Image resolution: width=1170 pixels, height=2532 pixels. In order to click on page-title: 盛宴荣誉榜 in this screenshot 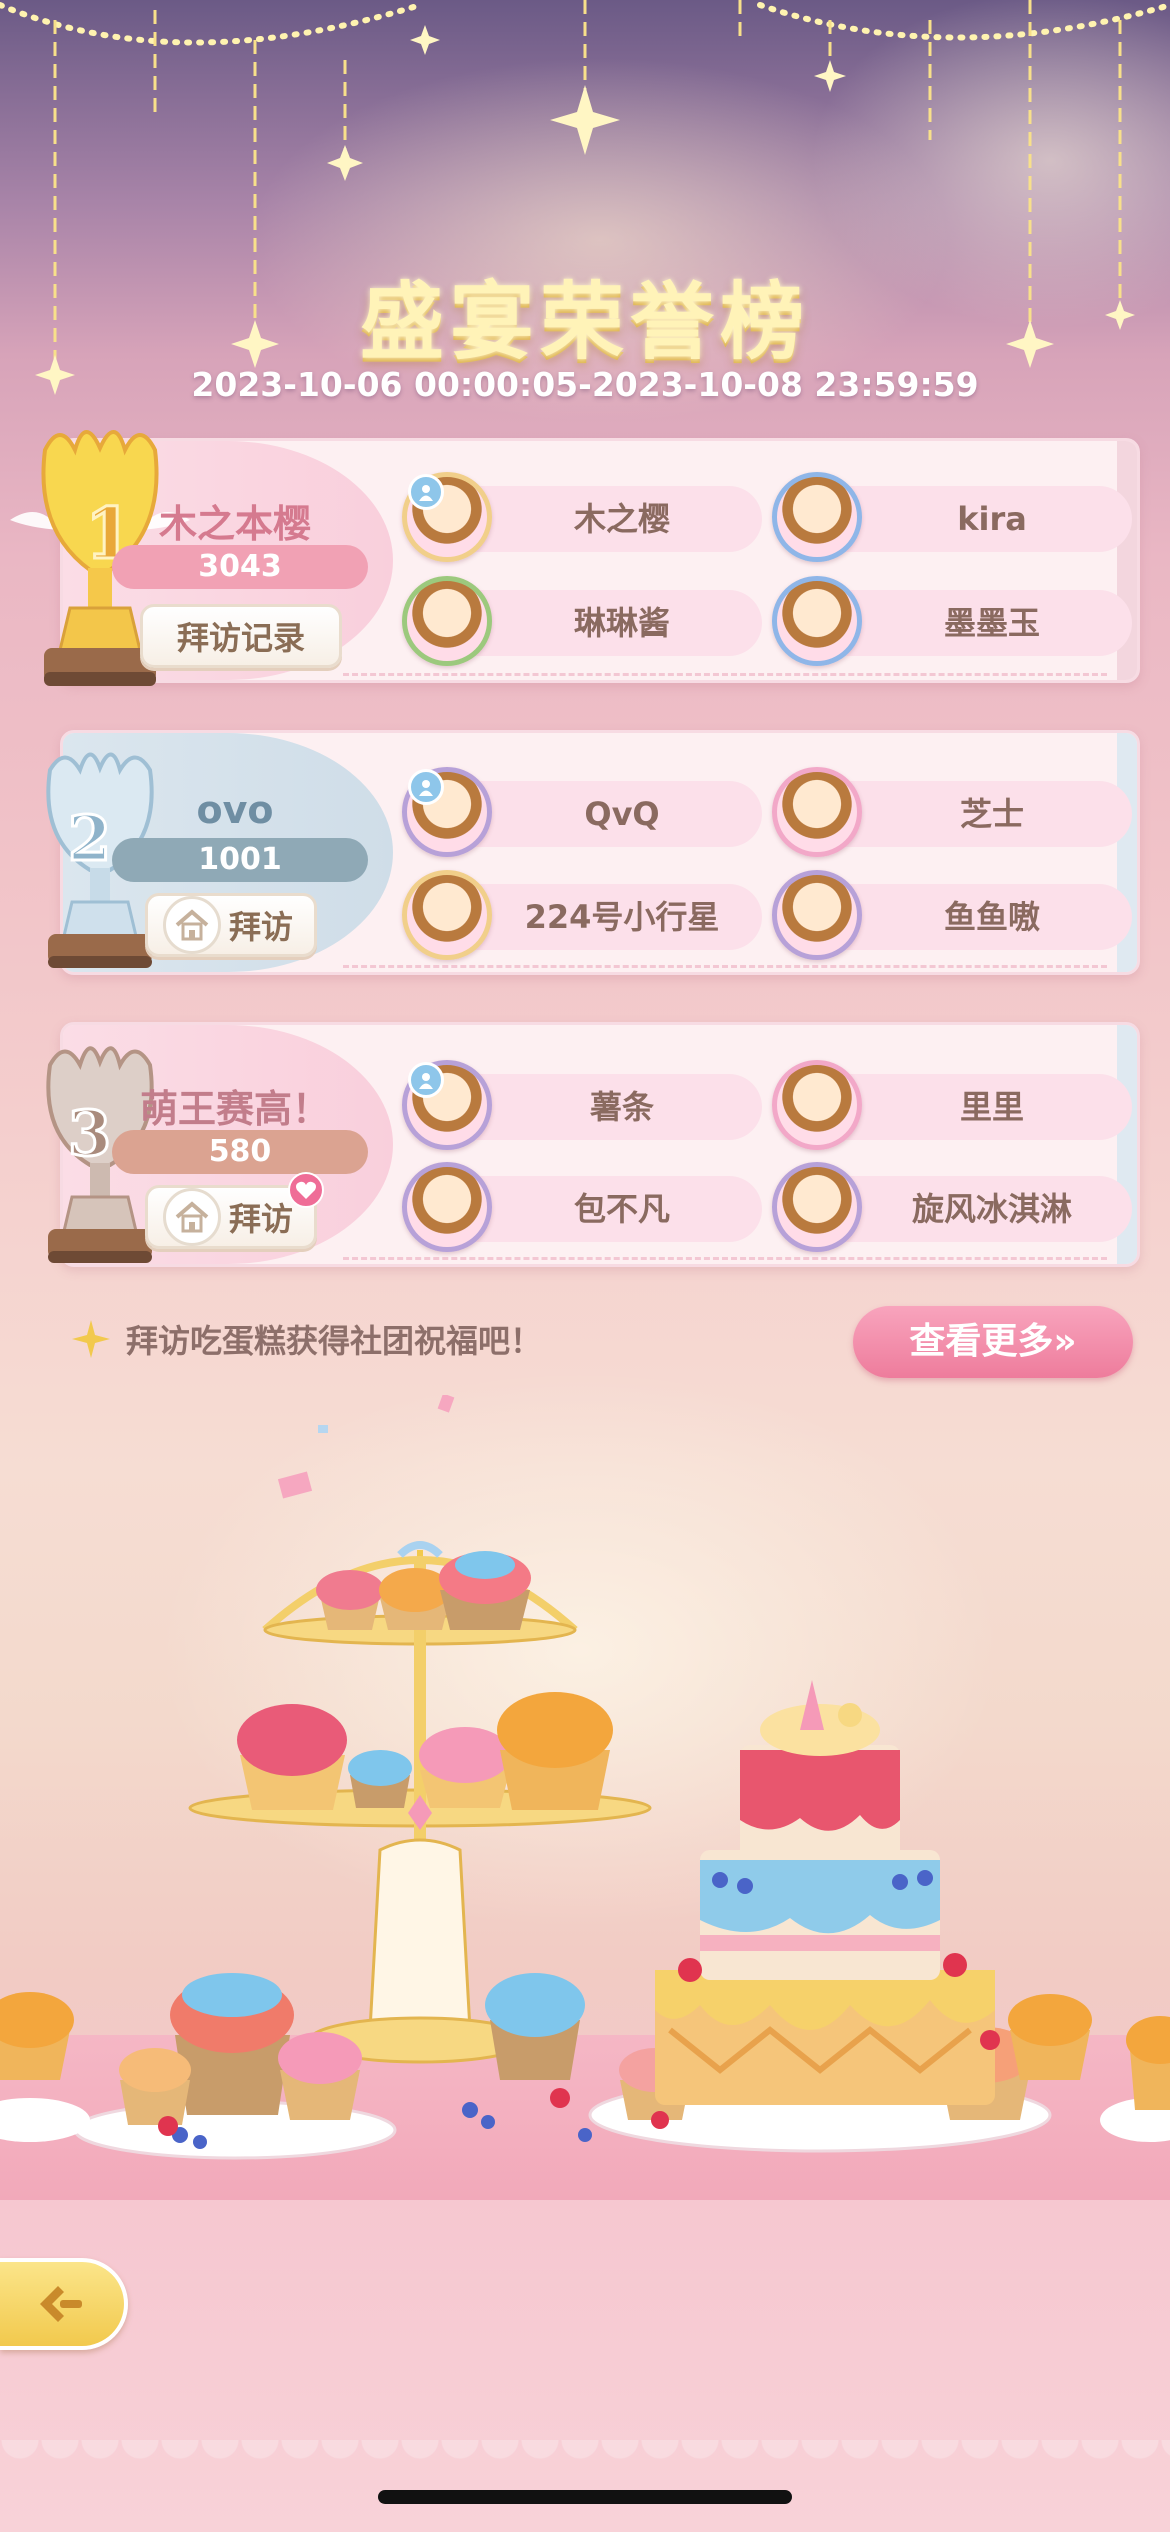, I will do `click(584, 321)`.